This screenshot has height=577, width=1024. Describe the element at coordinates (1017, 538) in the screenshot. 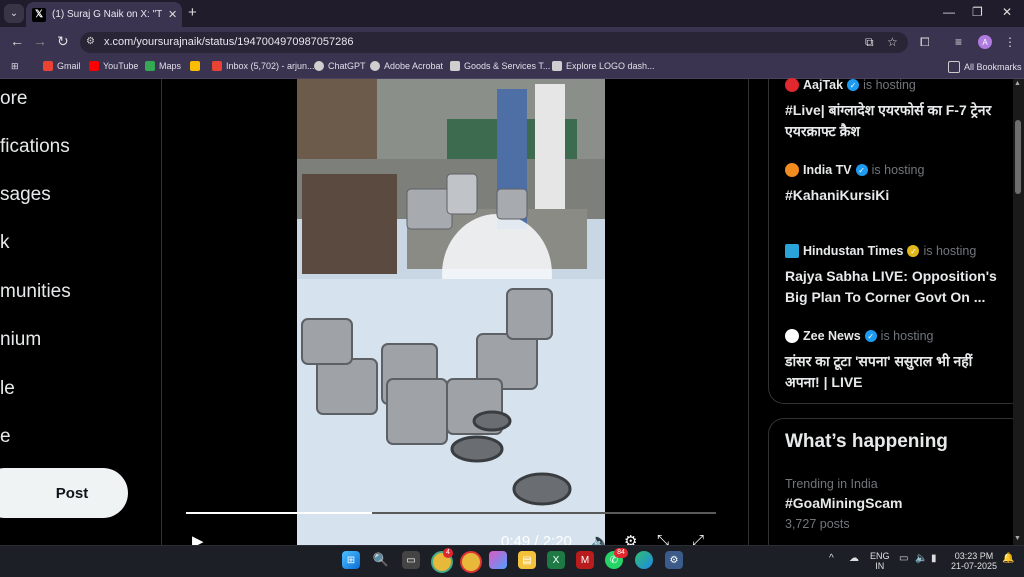

I see `scroll-down-icon: ▼` at that location.